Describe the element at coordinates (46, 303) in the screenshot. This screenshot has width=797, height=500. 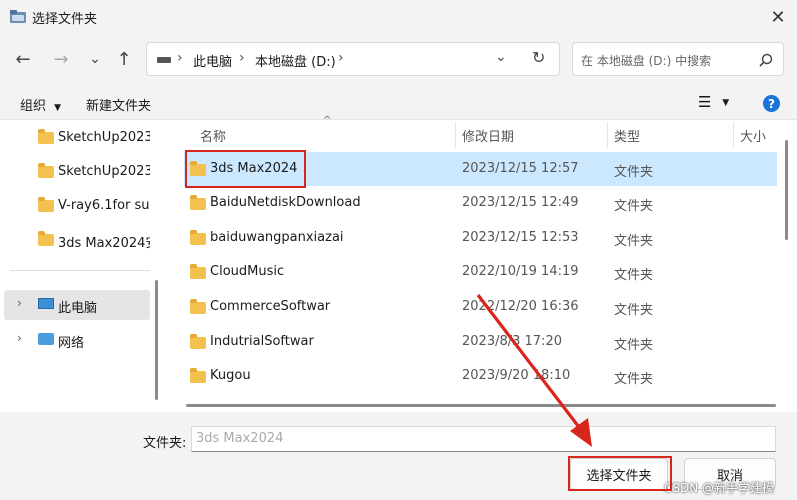
I see `computer-icon` at that location.